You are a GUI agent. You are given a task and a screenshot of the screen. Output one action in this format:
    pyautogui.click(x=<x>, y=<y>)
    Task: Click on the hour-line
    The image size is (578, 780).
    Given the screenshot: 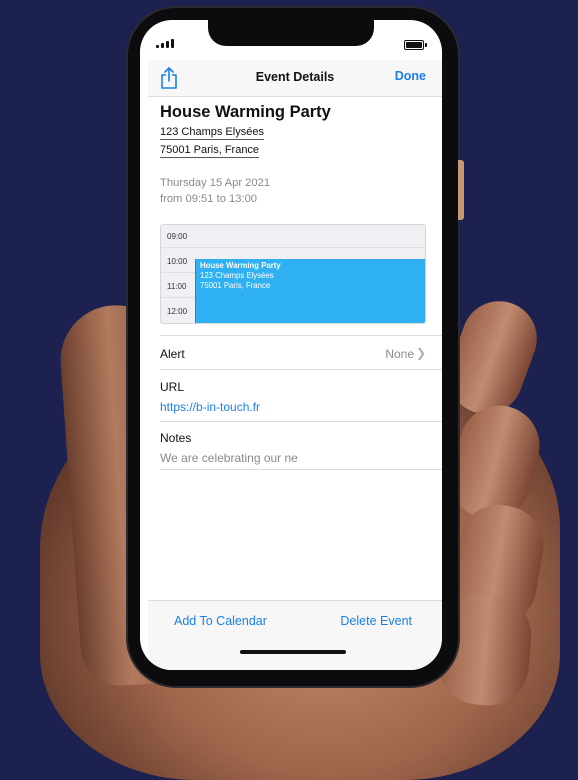 What is the action you would take?
    pyautogui.click(x=293, y=247)
    